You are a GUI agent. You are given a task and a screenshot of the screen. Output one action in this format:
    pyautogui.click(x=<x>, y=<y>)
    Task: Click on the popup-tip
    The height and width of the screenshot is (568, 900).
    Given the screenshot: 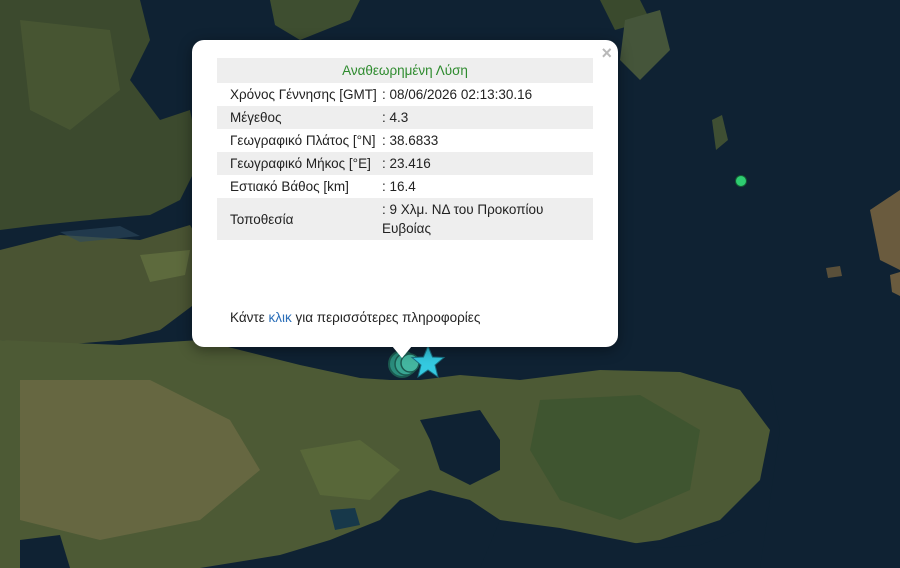 What is the action you would take?
    pyautogui.click(x=402, y=352)
    